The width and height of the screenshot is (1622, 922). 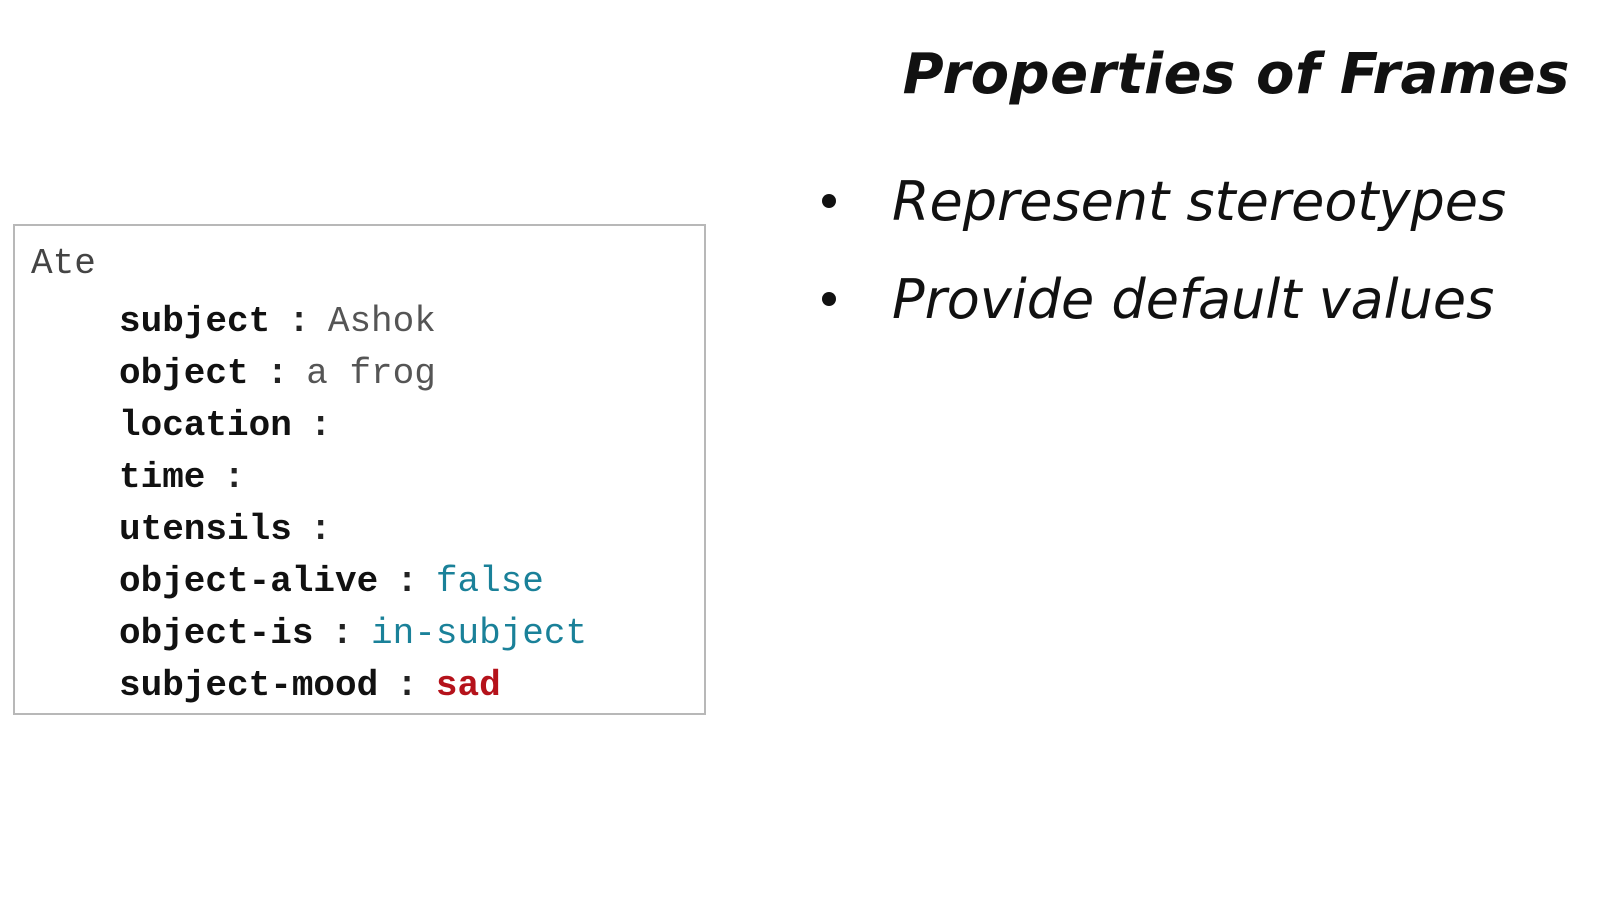 I want to click on slot-key: time, so click(x=162, y=477).